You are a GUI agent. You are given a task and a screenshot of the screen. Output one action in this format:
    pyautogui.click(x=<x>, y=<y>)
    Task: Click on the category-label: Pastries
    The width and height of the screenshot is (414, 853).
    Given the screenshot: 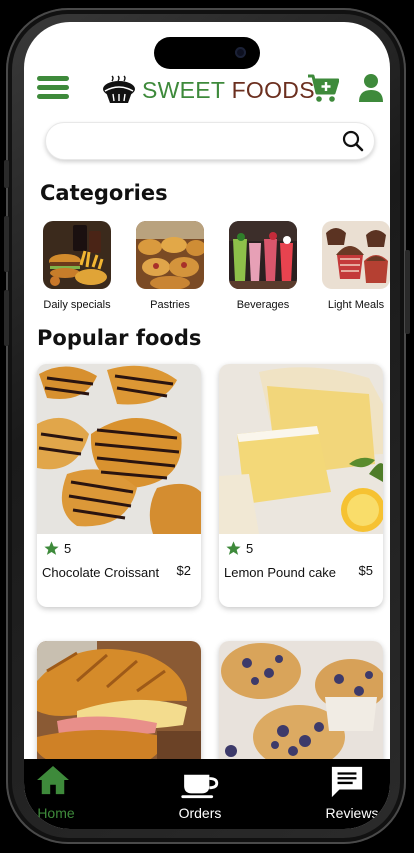 What is the action you would take?
    pyautogui.click(x=170, y=305)
    